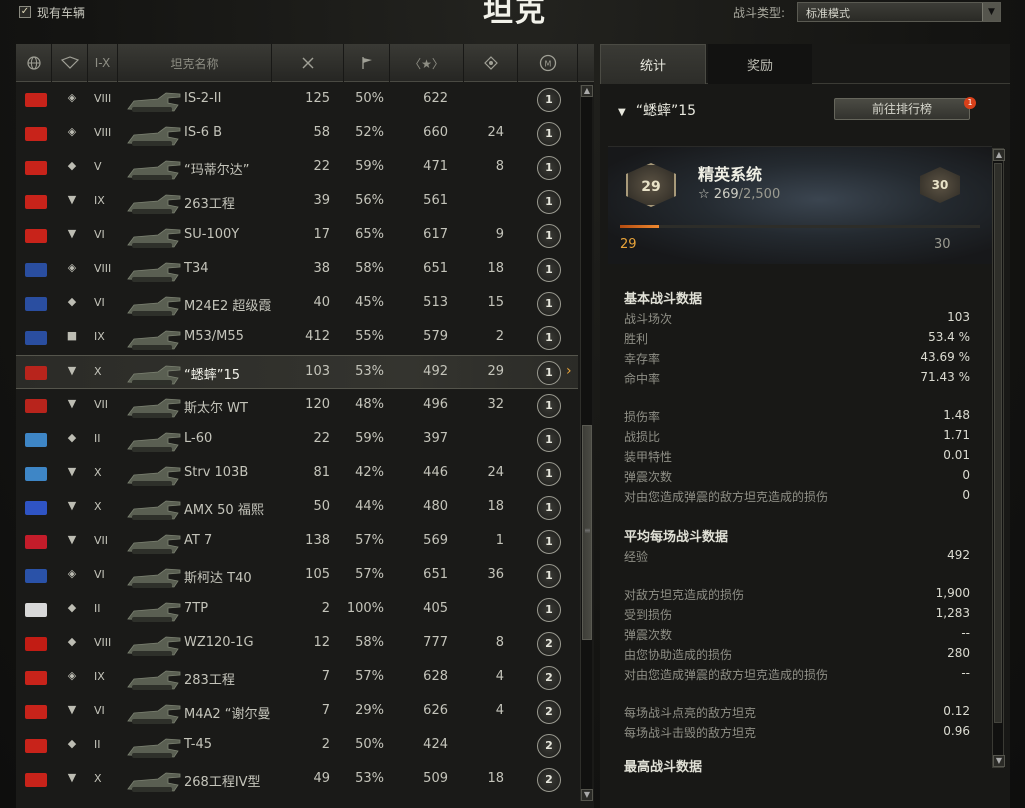 Image resolution: width=1025 pixels, height=808 pixels. I want to click on owned-vehicles-checkbox: ✓, so click(25, 12).